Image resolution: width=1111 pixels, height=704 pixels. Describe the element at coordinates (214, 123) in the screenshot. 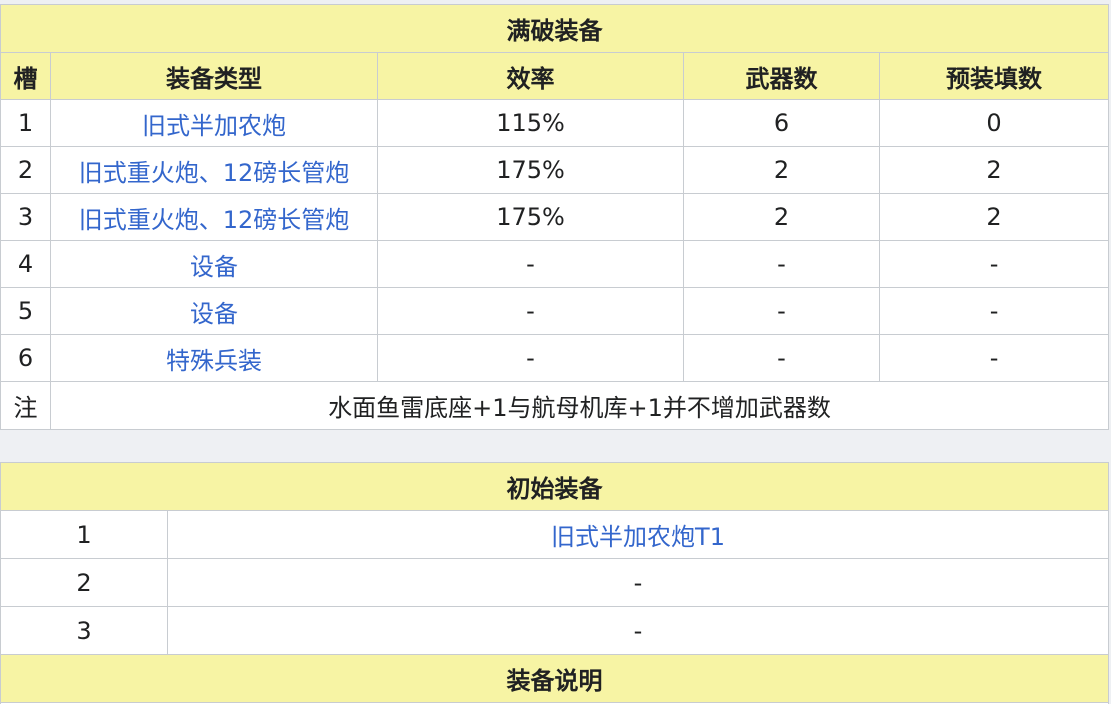

I see `equipment-type-link: 旧式半加农炮` at that location.